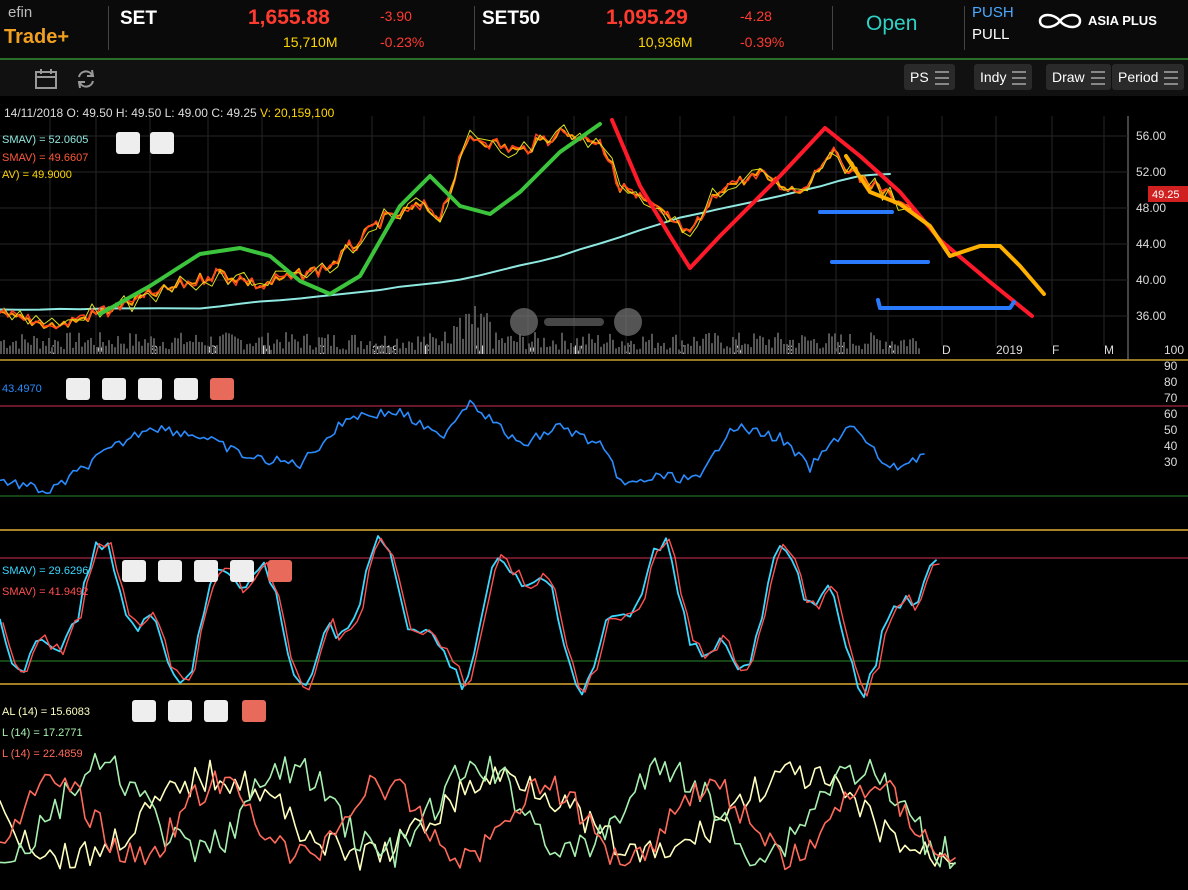 This screenshot has width=1188, height=890. I want to click on rsi-tick-label: 60, so click(1171, 414).